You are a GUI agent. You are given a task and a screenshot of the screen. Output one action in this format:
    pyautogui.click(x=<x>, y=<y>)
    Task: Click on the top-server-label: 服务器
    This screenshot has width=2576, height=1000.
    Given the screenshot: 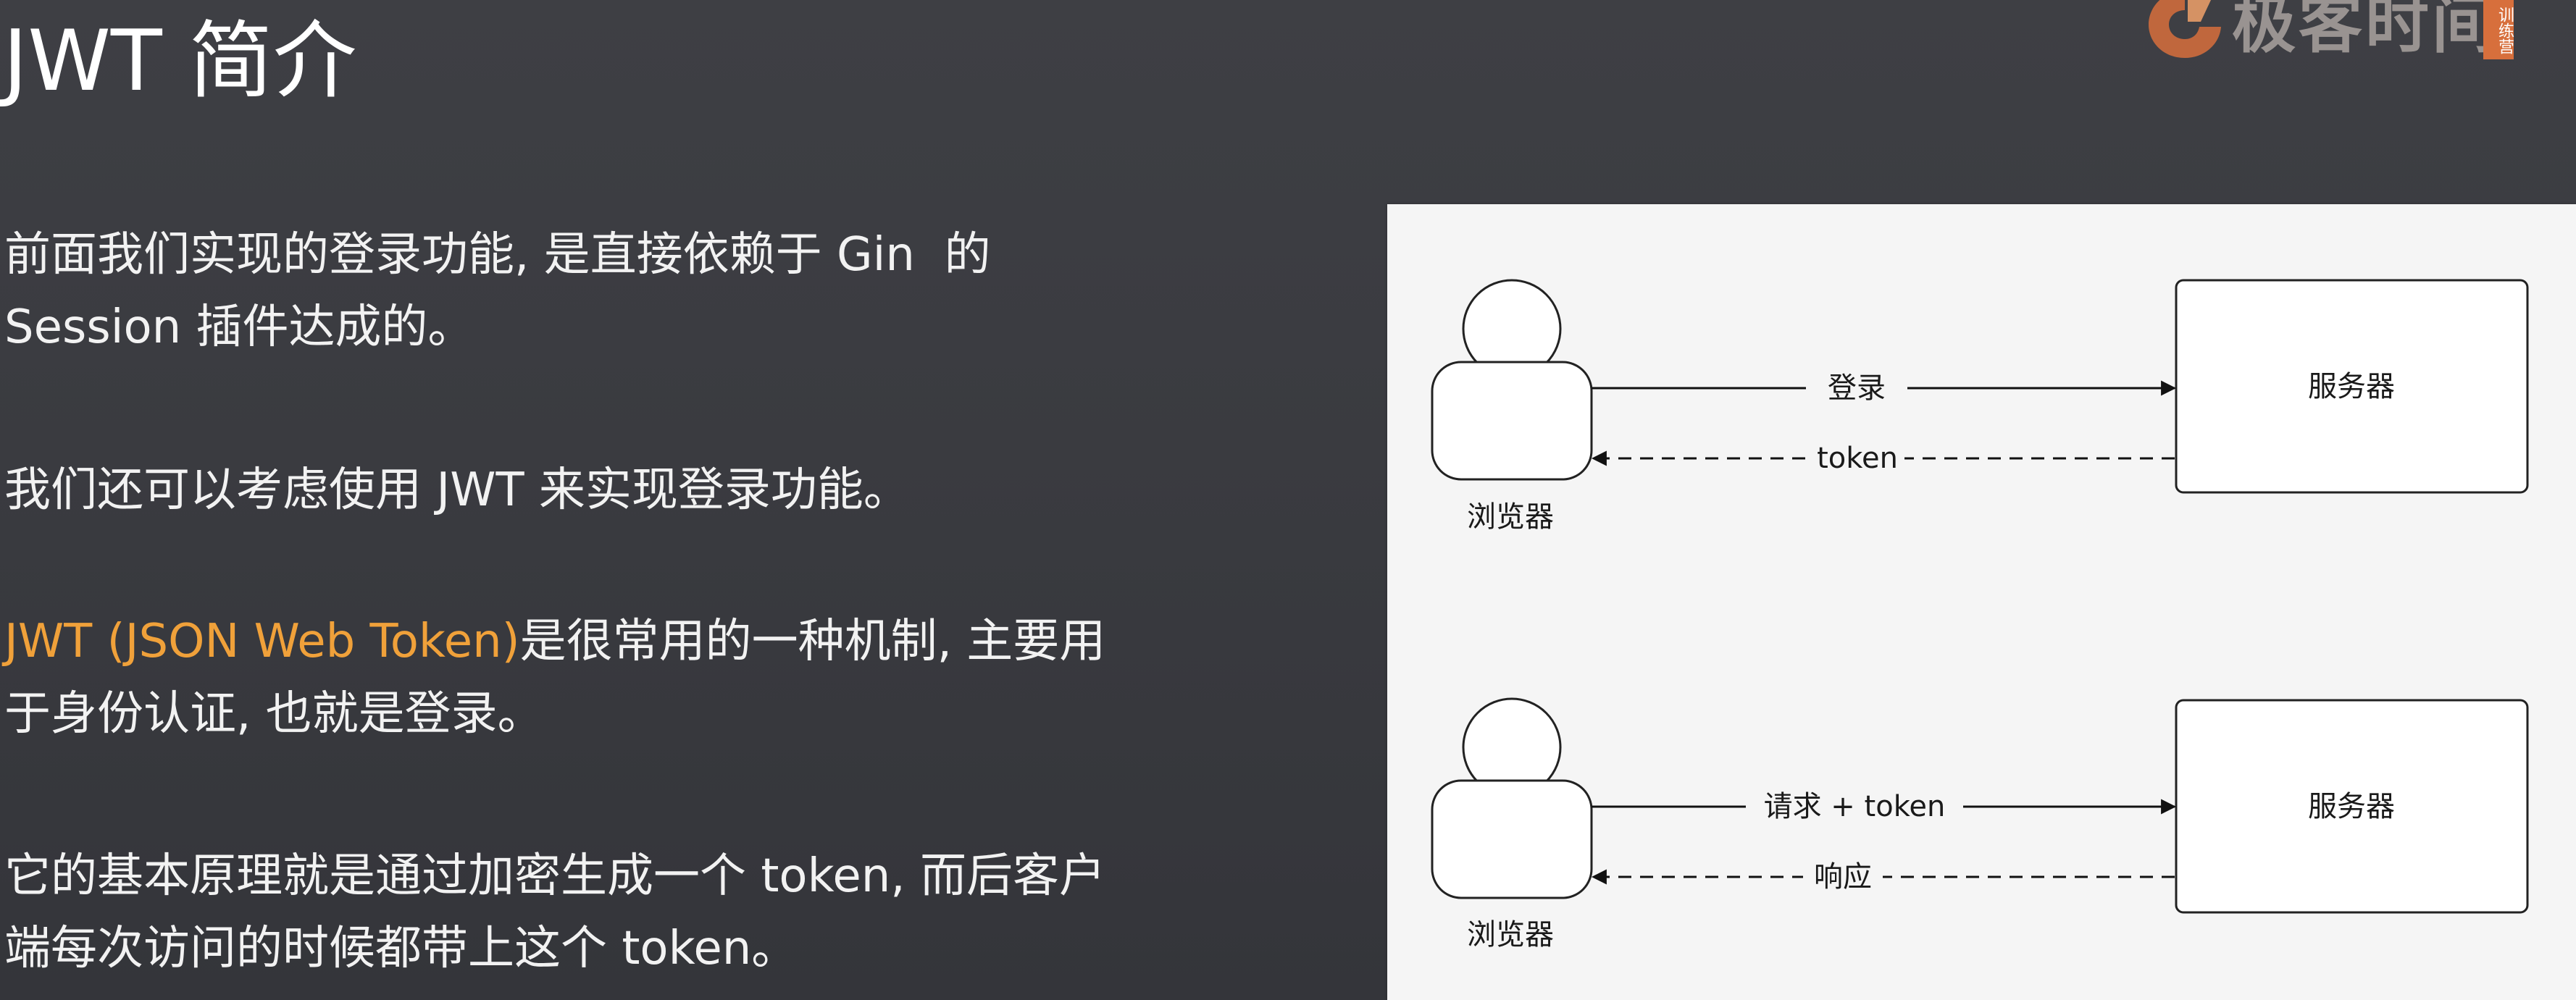 What is the action you would take?
    pyautogui.click(x=2351, y=386)
    